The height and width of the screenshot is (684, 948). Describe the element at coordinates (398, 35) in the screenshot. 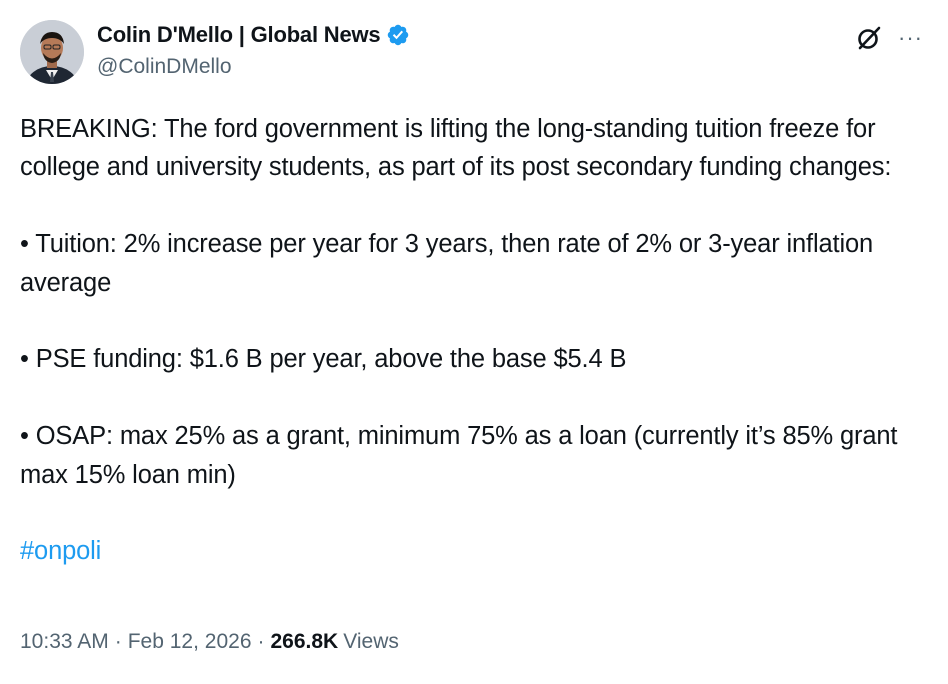

I see `verified-badge-icon` at that location.